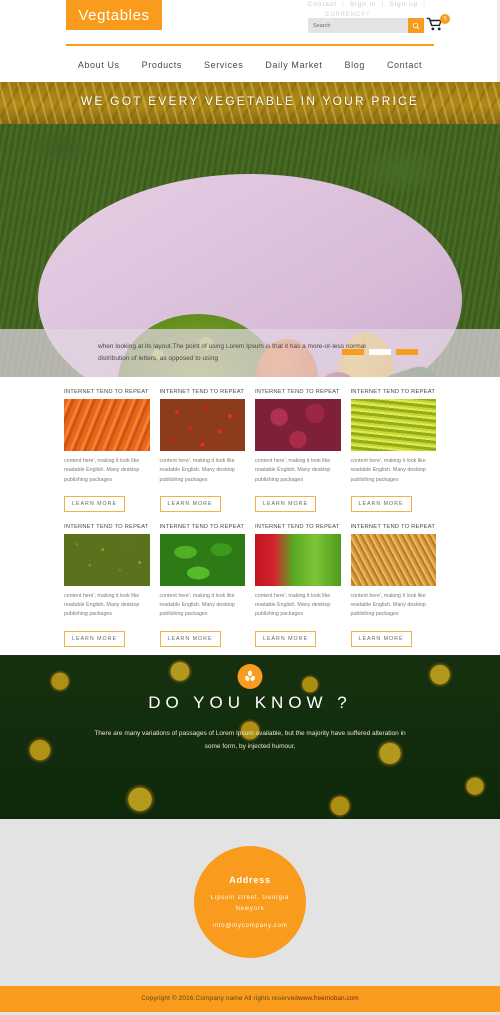 The image size is (500, 1015). I want to click on nav-item-about-us: About Us, so click(99, 65).